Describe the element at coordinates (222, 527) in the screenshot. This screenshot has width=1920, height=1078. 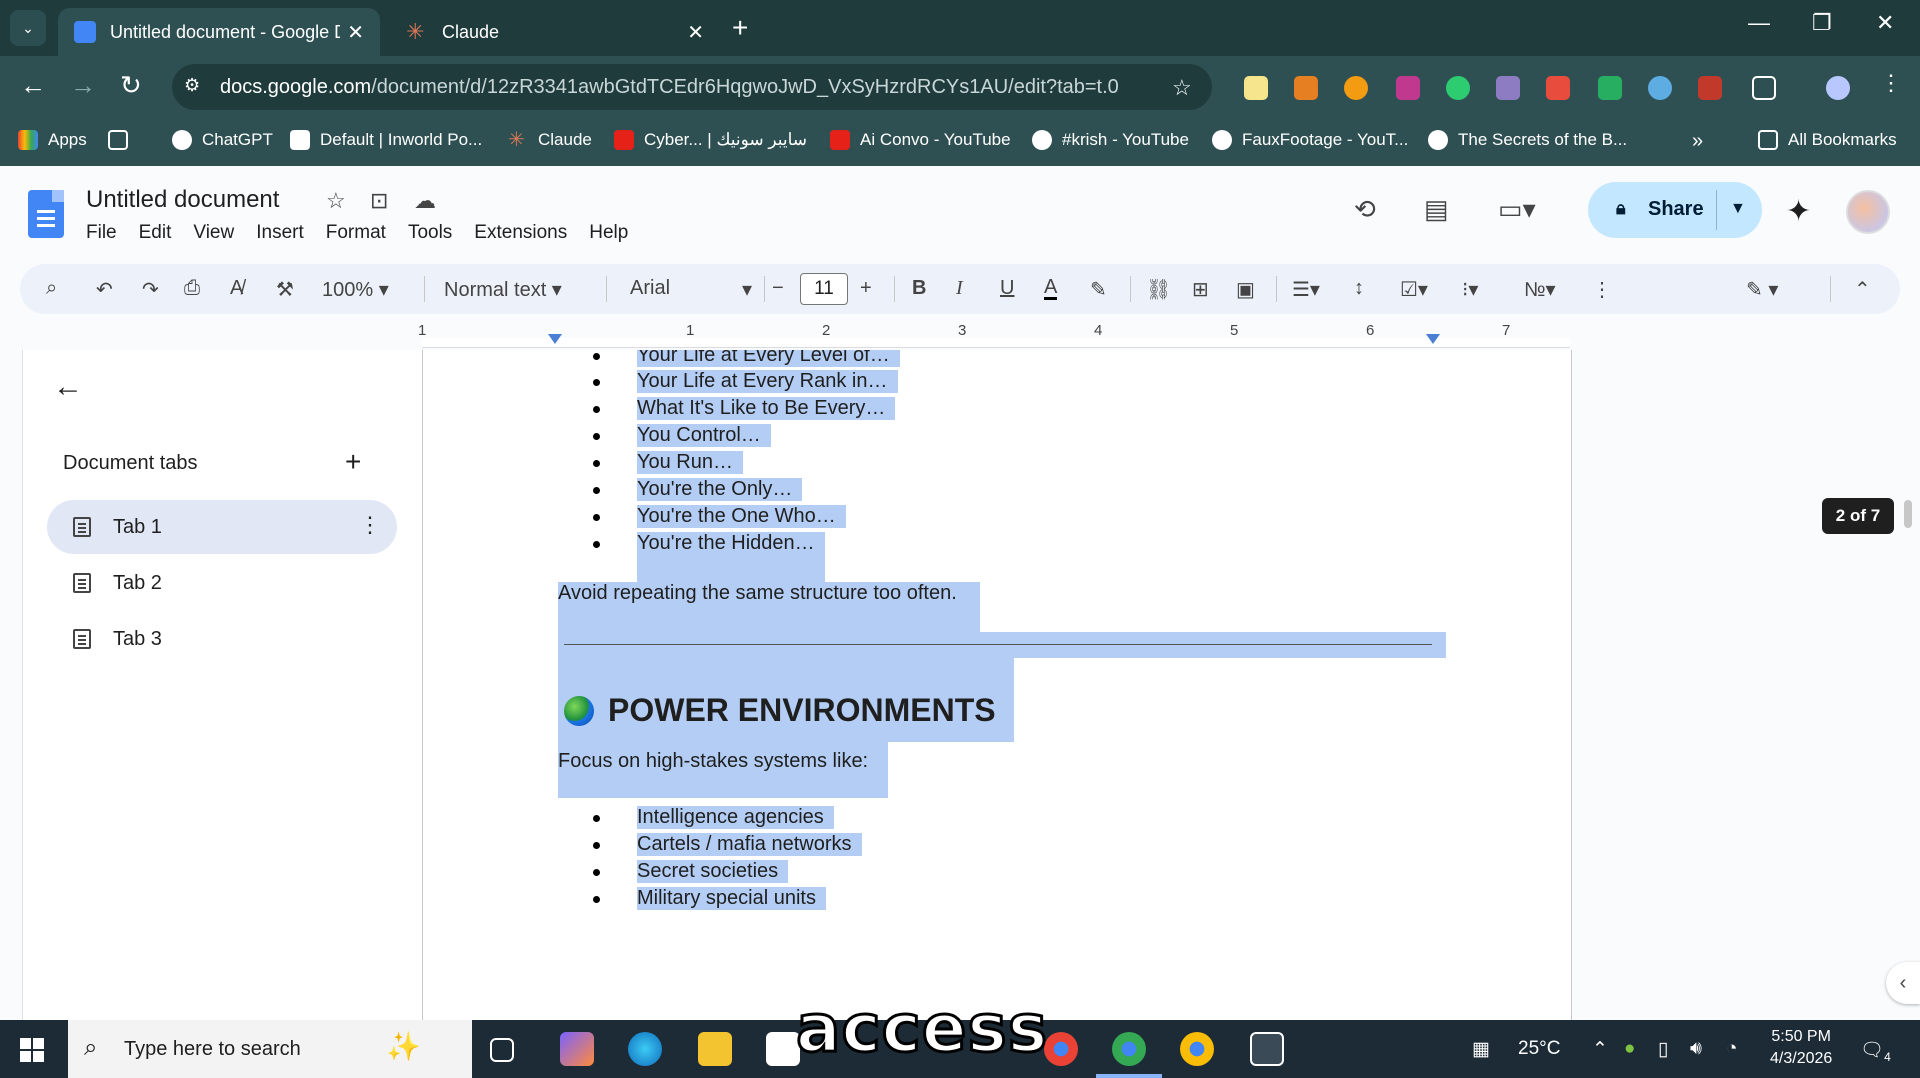
I see `tab-item-1: Tab 1 ⋮` at that location.